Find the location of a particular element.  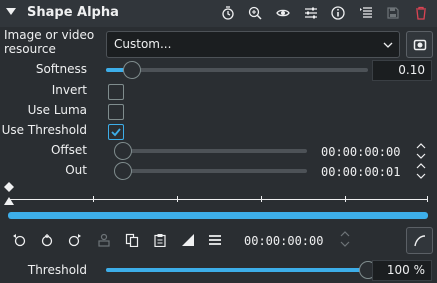

out-label: Out is located at coordinates (76, 170).